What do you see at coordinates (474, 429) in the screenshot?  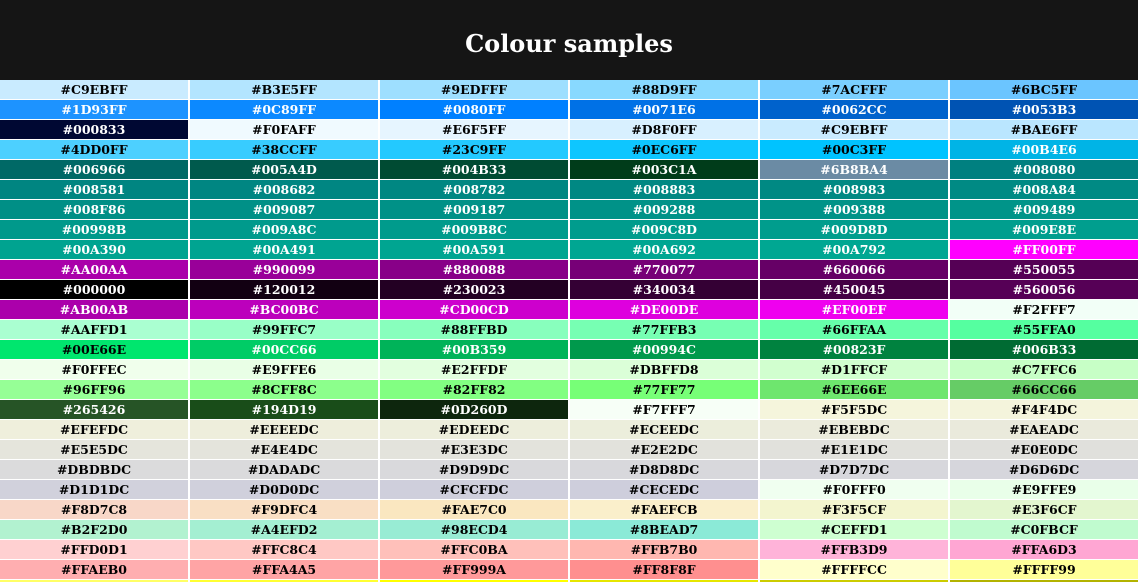 I see `color-swatch: #EDEEDC` at bounding box center [474, 429].